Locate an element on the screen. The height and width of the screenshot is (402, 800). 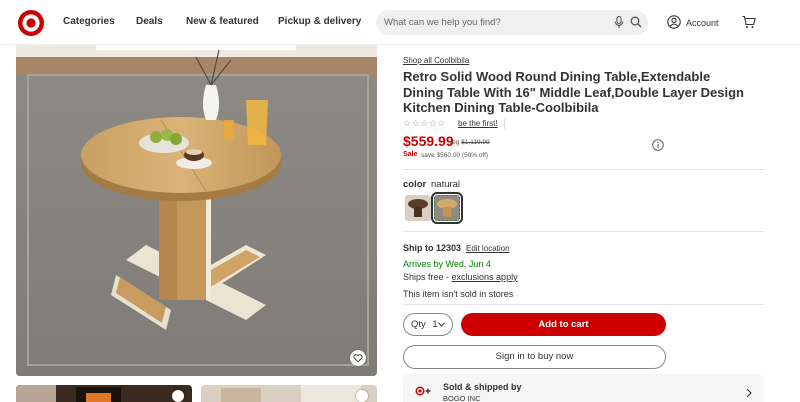
chevron-right-icon is located at coordinates (749, 393).